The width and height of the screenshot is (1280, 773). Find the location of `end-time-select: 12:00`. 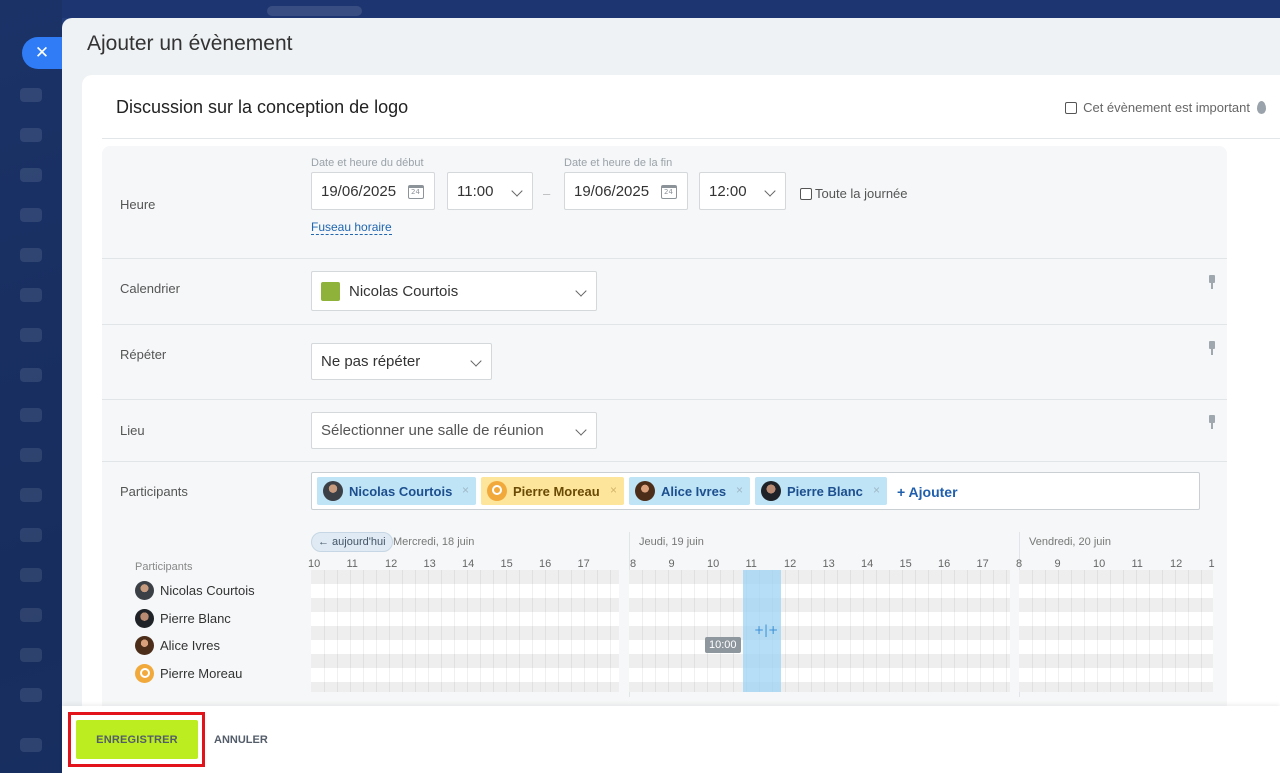

end-time-select: 12:00 is located at coordinates (742, 191).